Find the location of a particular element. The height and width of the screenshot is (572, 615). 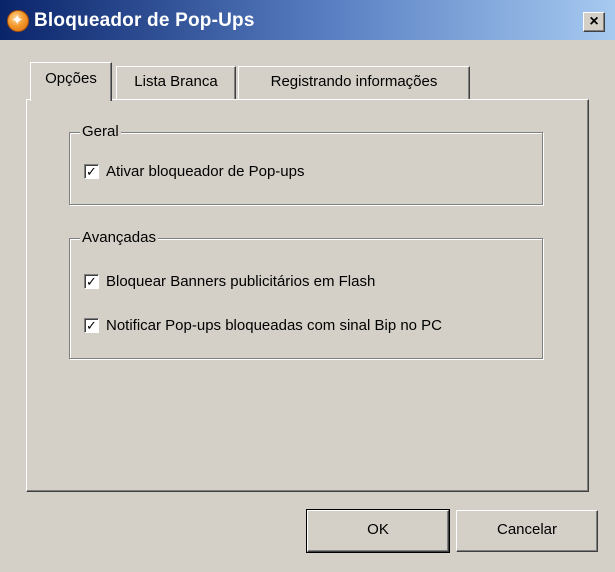

tab-registrando-informacoes: Registrando informações is located at coordinates (354, 83).